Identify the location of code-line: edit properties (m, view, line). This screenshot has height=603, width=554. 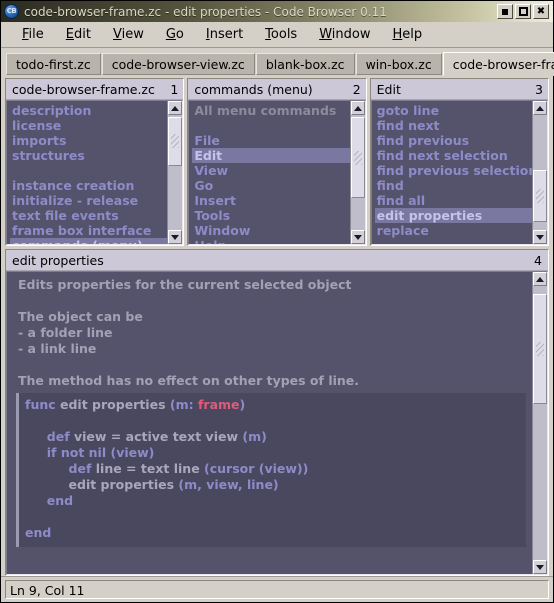
(152, 484).